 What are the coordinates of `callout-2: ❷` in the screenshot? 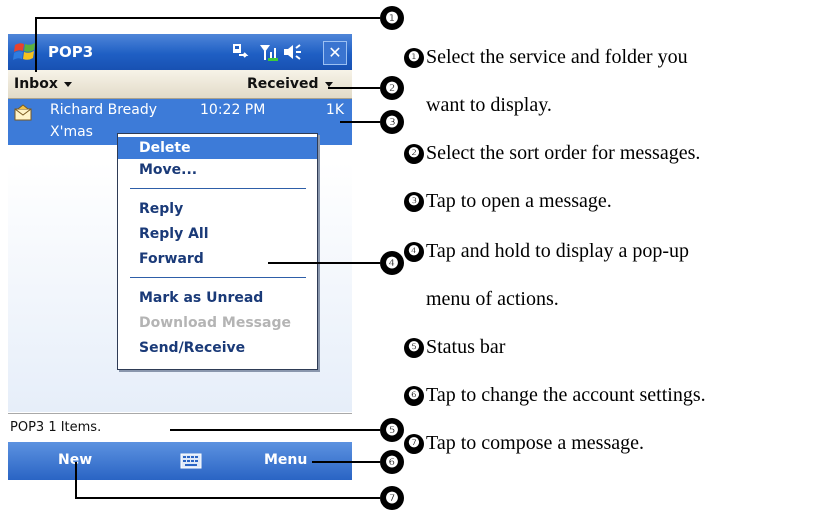 It's located at (392, 88).